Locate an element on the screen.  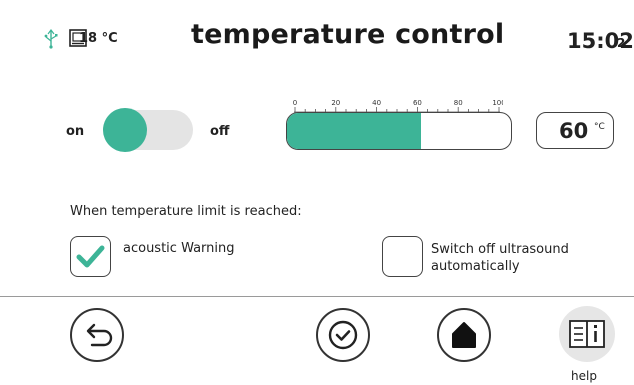
temperature-limit-display: 60 °C is located at coordinates (575, 130).